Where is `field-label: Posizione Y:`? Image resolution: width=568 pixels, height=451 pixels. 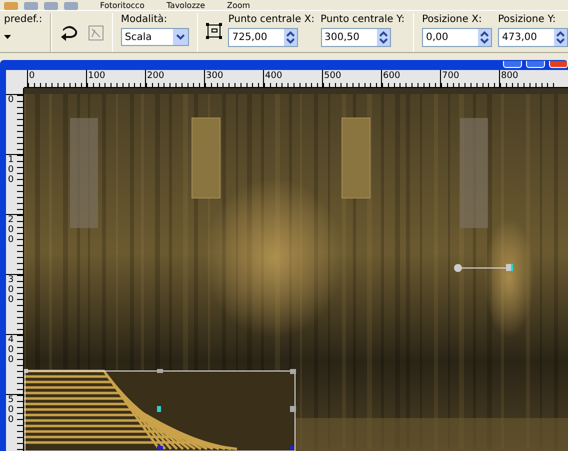 field-label: Posizione Y: is located at coordinates (527, 19).